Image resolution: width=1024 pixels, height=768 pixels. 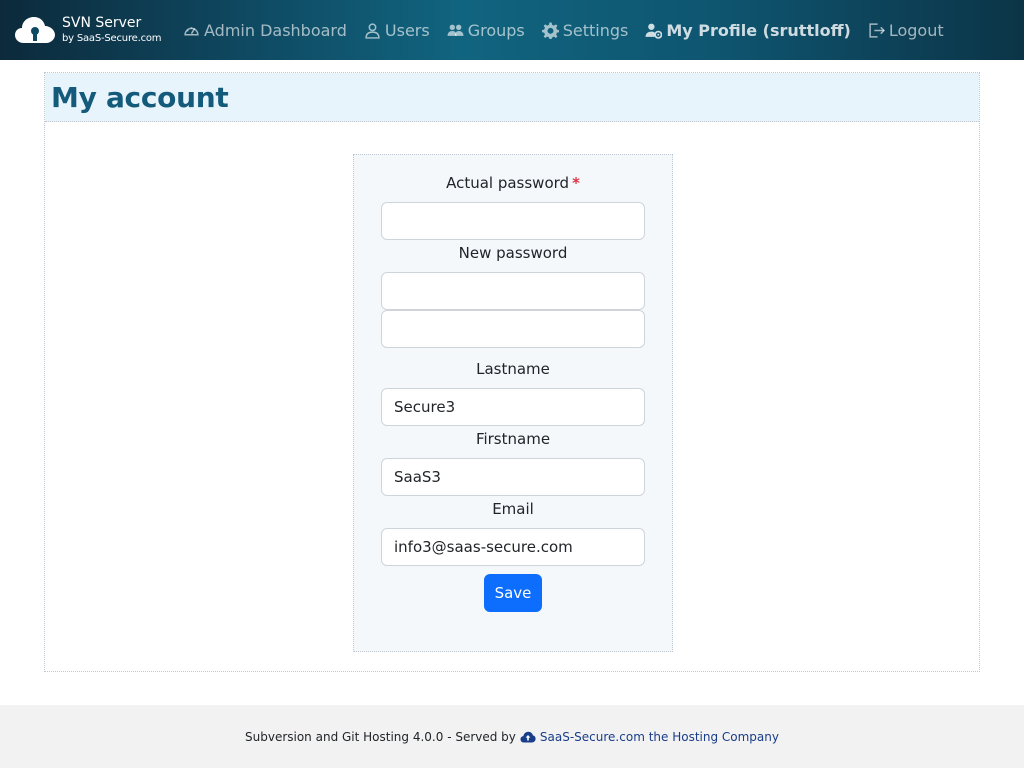 I want to click on nav-my-profile-label: My Profile (sruttloff), so click(x=758, y=30).